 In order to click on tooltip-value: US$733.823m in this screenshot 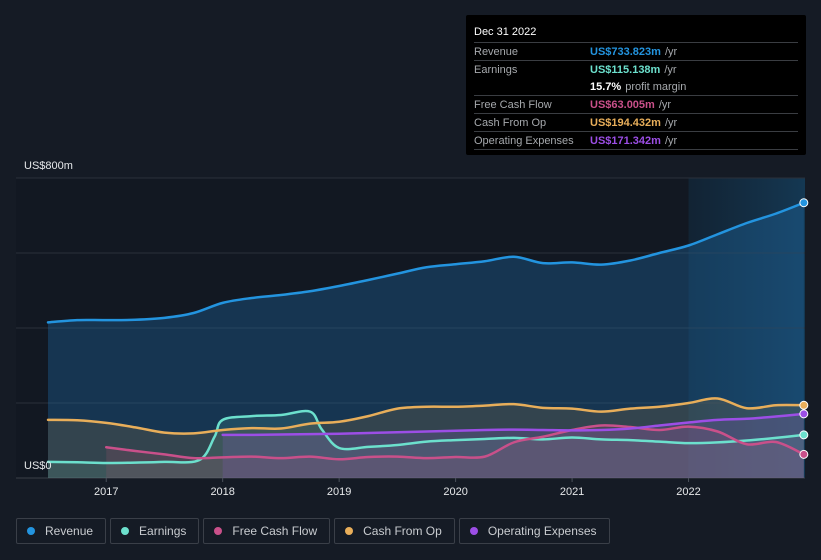, I will do `click(625, 52)`.